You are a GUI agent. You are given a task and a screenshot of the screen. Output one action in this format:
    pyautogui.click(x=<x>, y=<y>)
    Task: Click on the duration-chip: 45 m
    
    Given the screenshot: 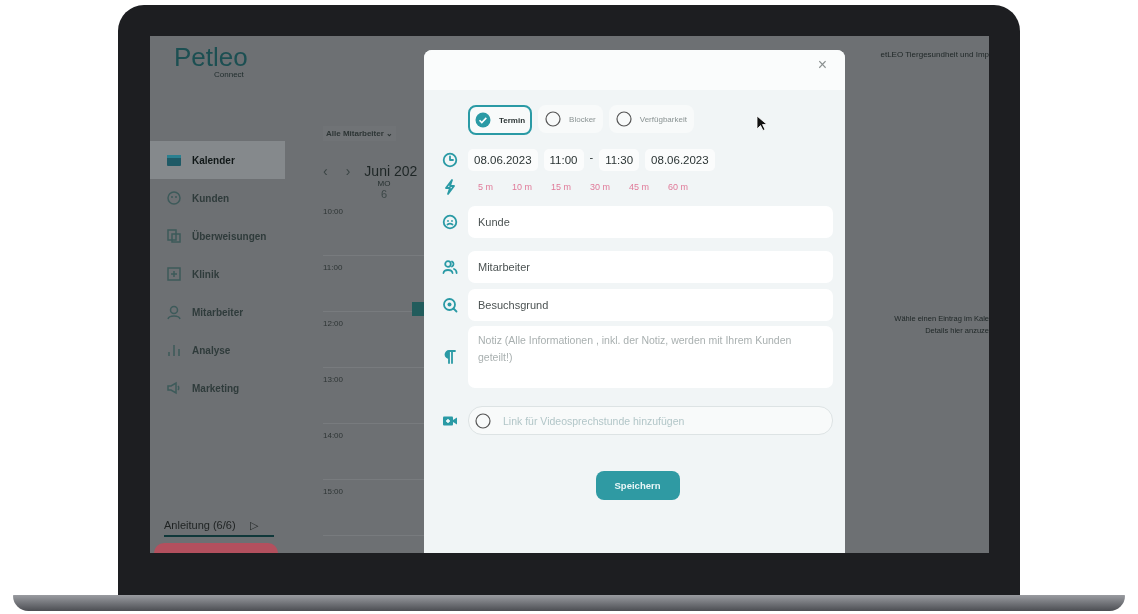 What is the action you would take?
    pyautogui.click(x=639, y=187)
    